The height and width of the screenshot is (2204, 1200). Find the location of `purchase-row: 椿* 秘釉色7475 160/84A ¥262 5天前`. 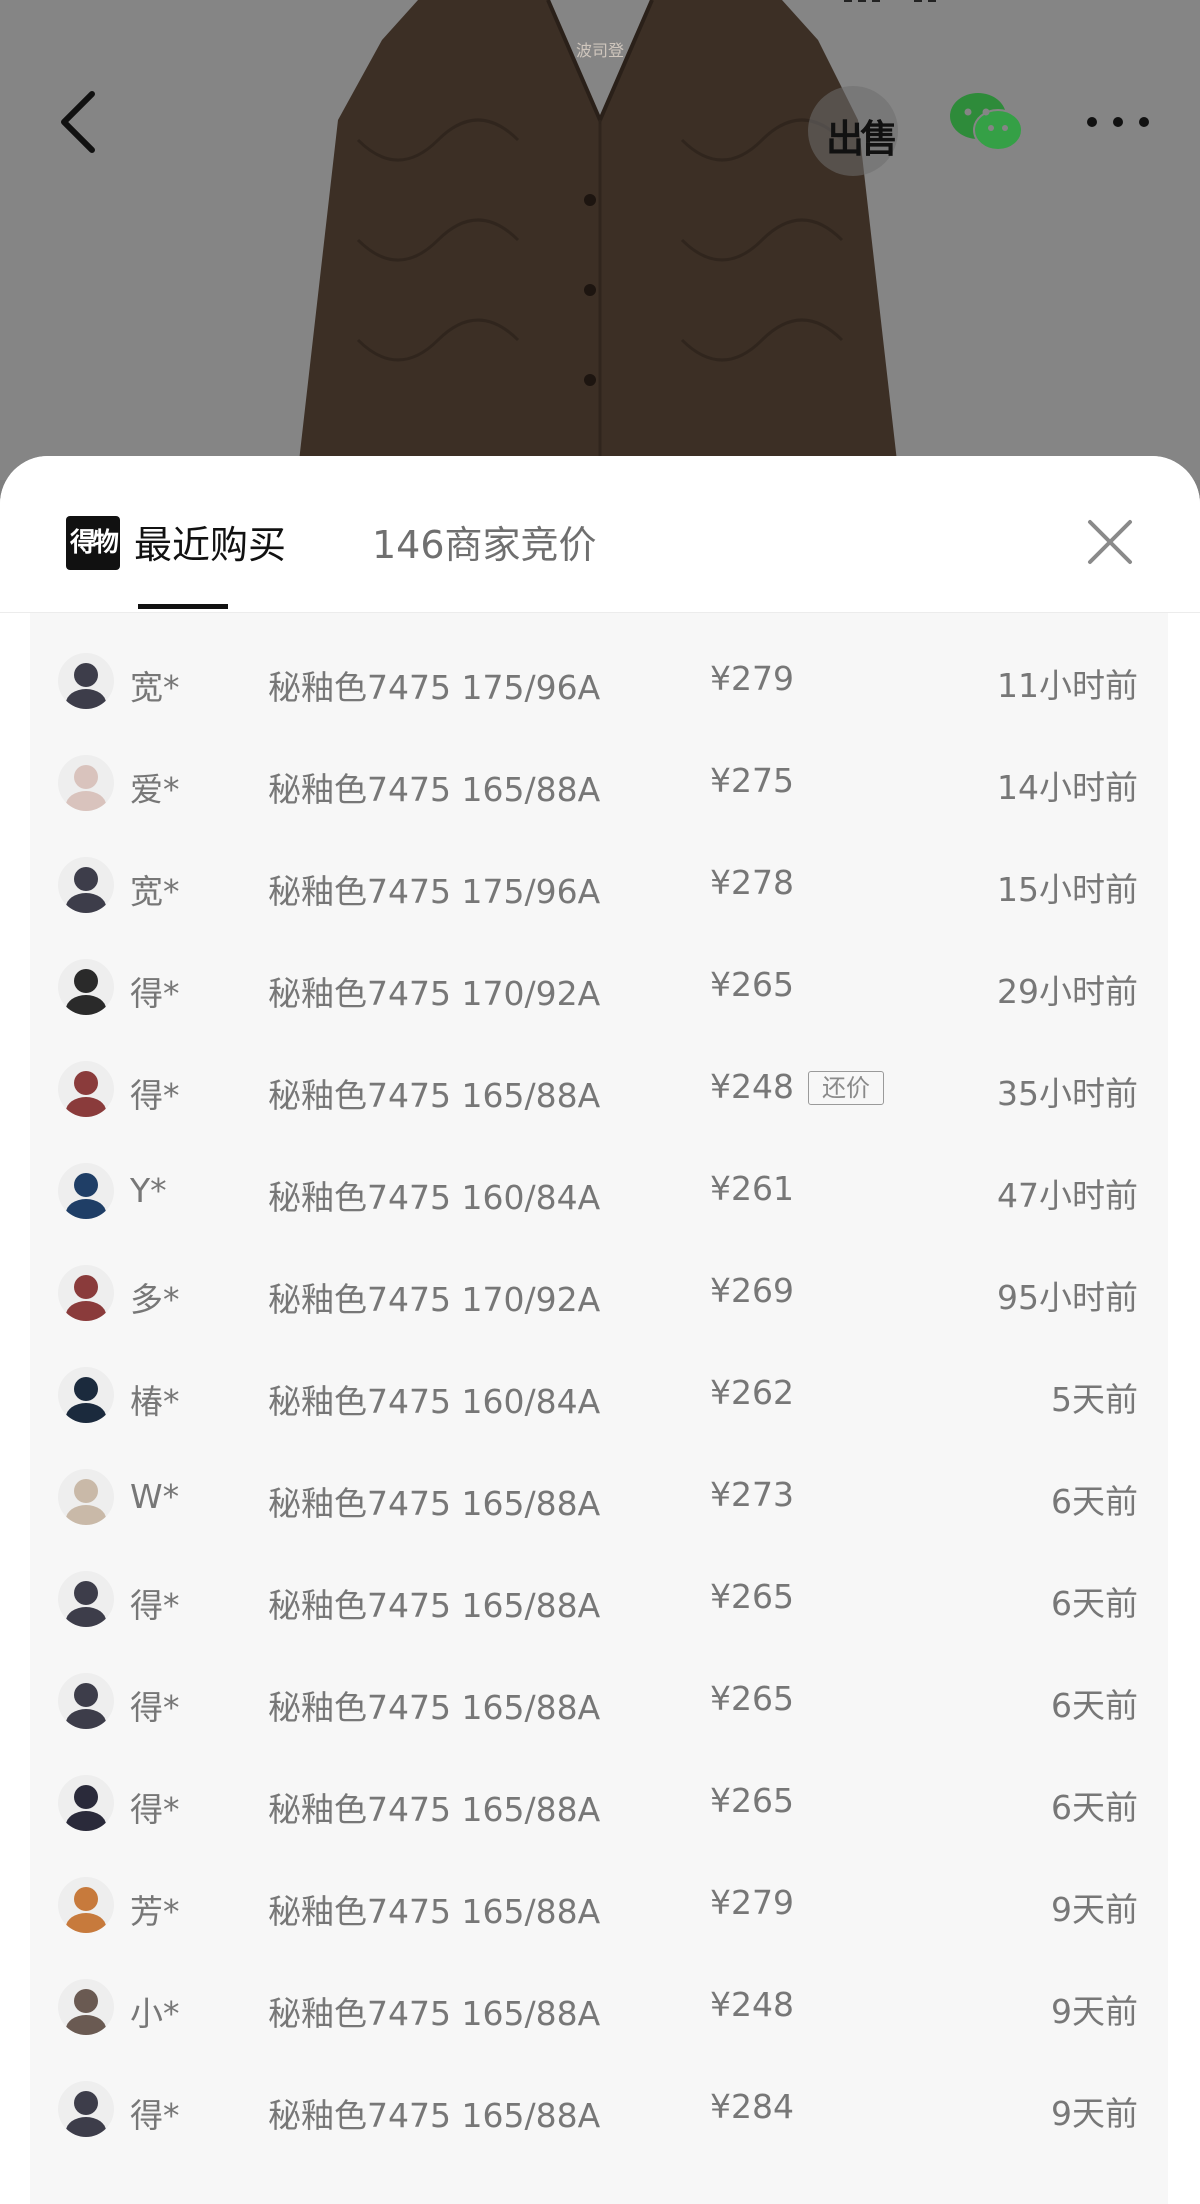

purchase-row: 椿* 秘釉色7475 160/84A ¥262 5天前 is located at coordinates (599, 1396).